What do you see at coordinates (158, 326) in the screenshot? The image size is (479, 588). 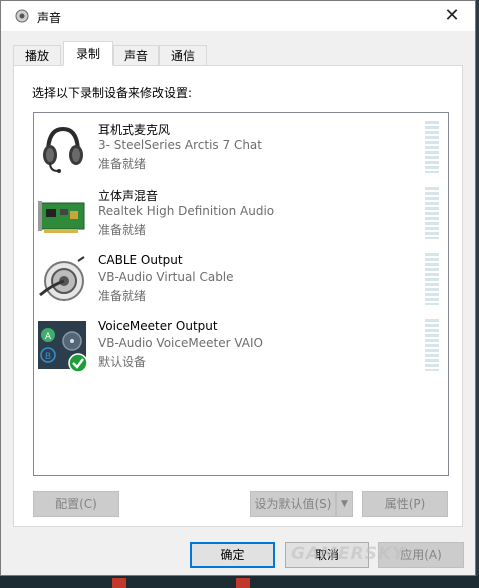 I see `device-name: VoiceMeeter Output` at bounding box center [158, 326].